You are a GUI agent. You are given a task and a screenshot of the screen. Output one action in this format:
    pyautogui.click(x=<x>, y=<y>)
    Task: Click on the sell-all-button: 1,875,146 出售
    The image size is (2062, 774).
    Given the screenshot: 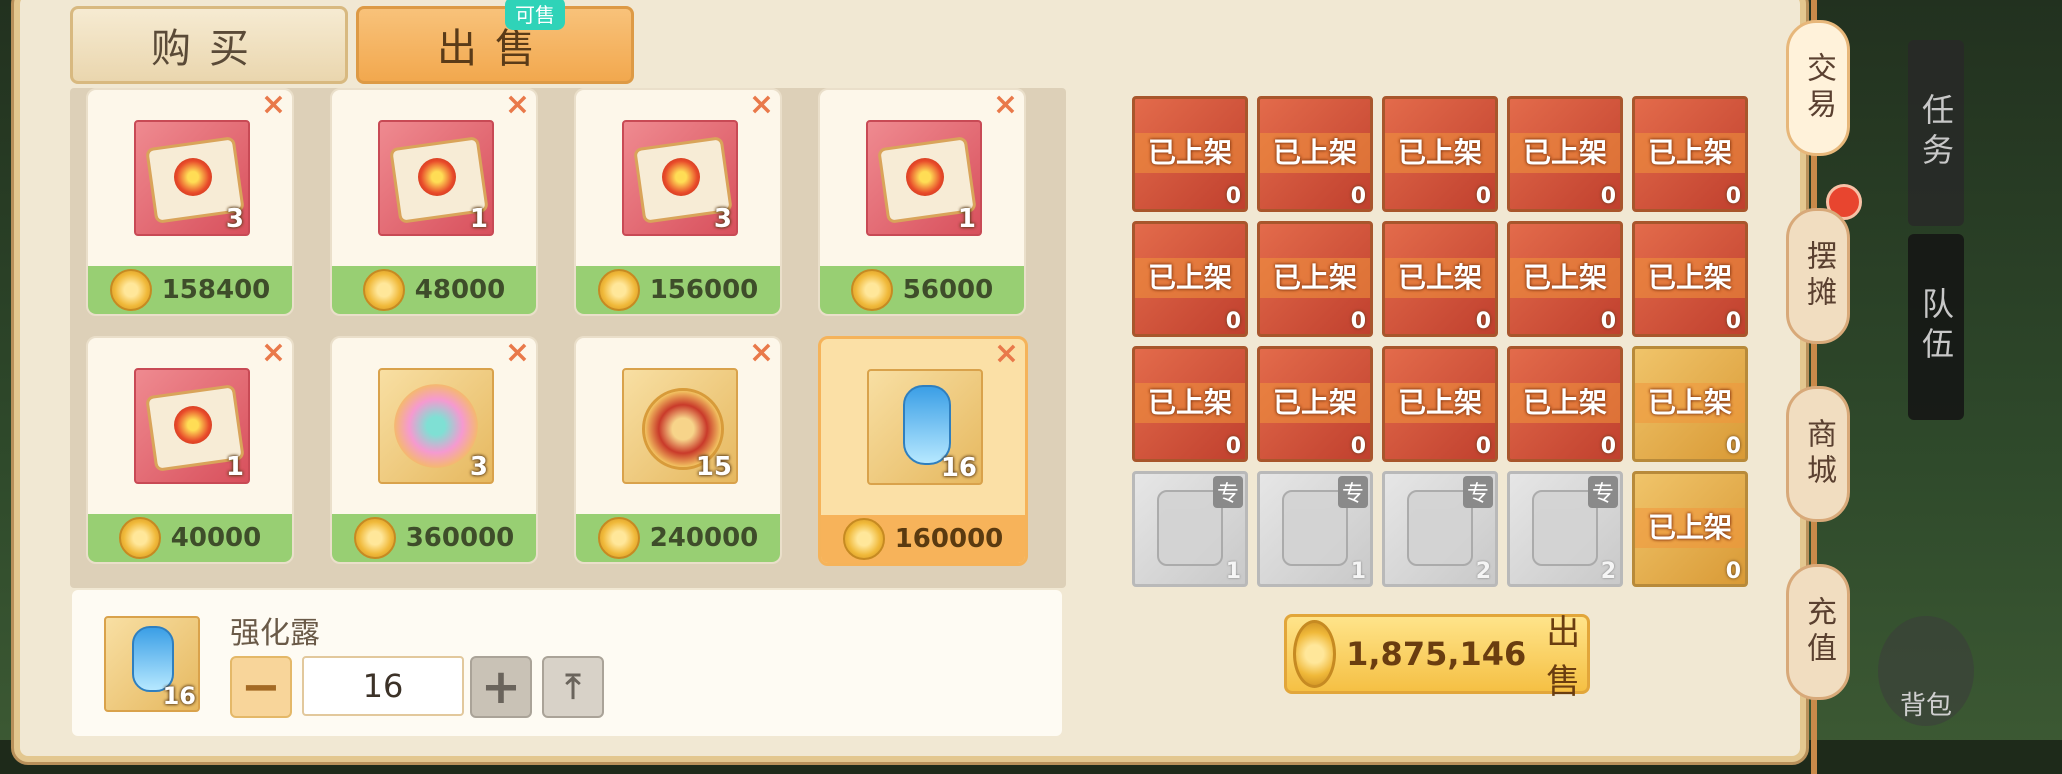 What is the action you would take?
    pyautogui.click(x=1437, y=657)
    